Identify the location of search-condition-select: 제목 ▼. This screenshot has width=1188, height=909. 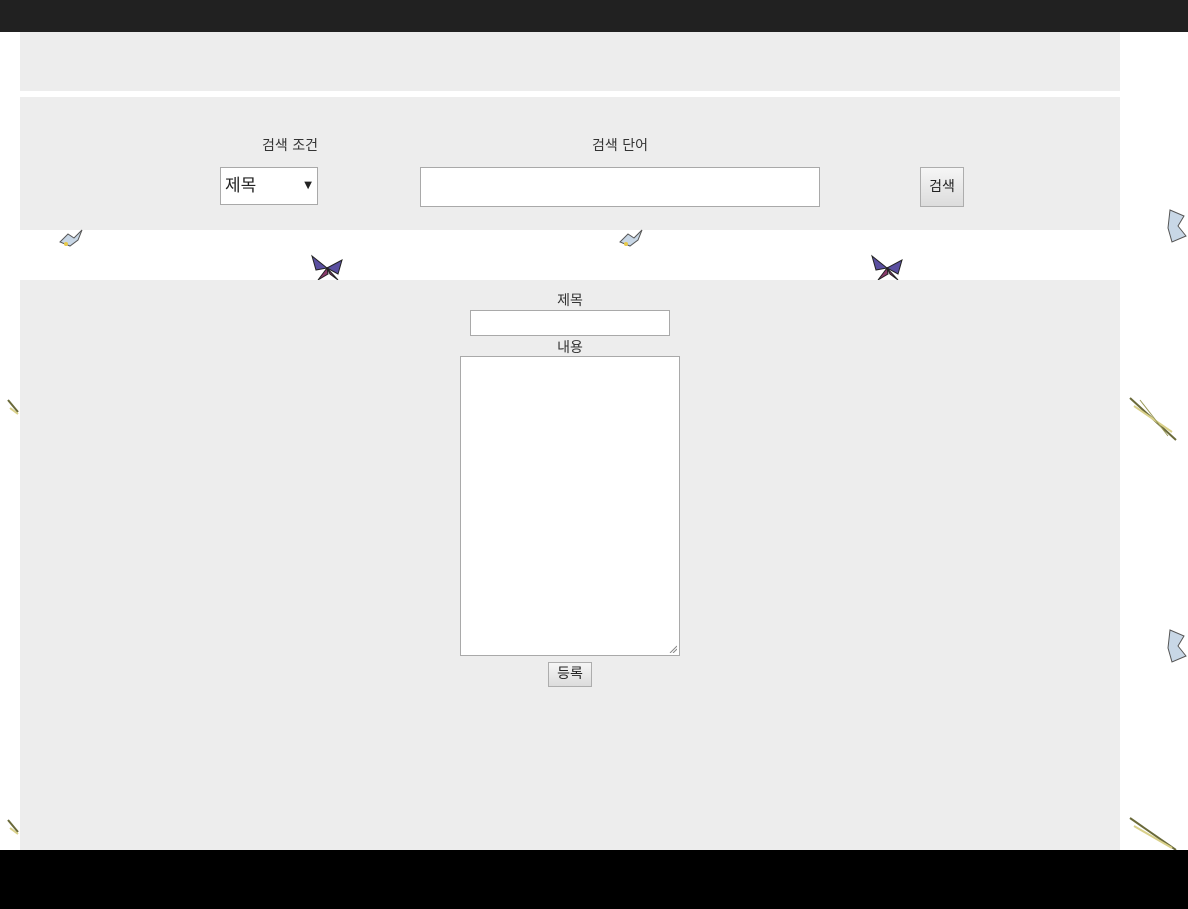
(269, 186).